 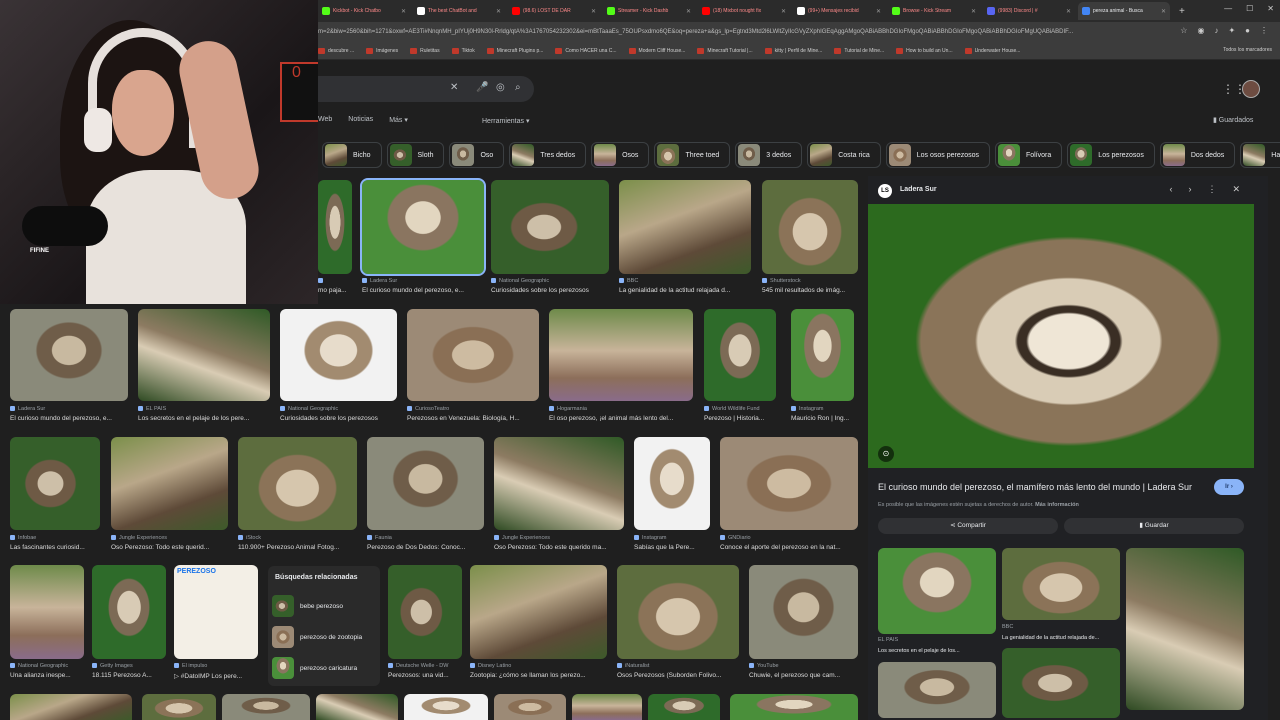 I want to click on clear-icon: ✕, so click(x=454, y=87).